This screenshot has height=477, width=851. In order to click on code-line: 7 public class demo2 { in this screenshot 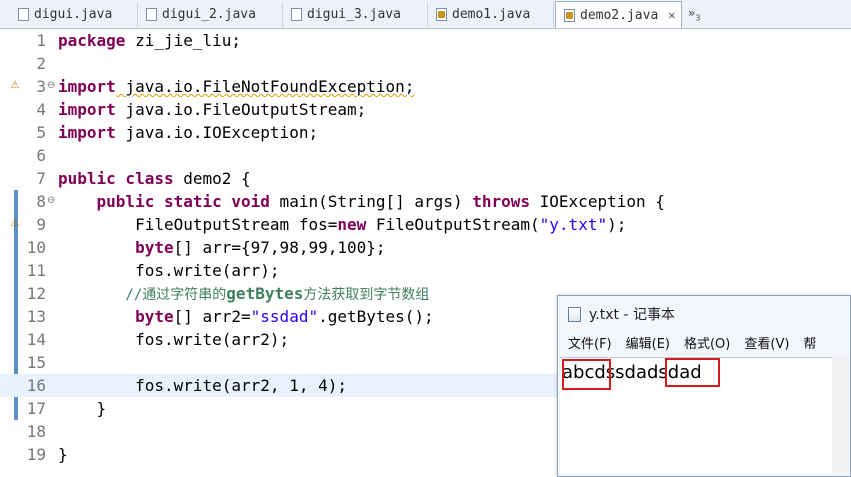, I will do `click(425, 178)`.